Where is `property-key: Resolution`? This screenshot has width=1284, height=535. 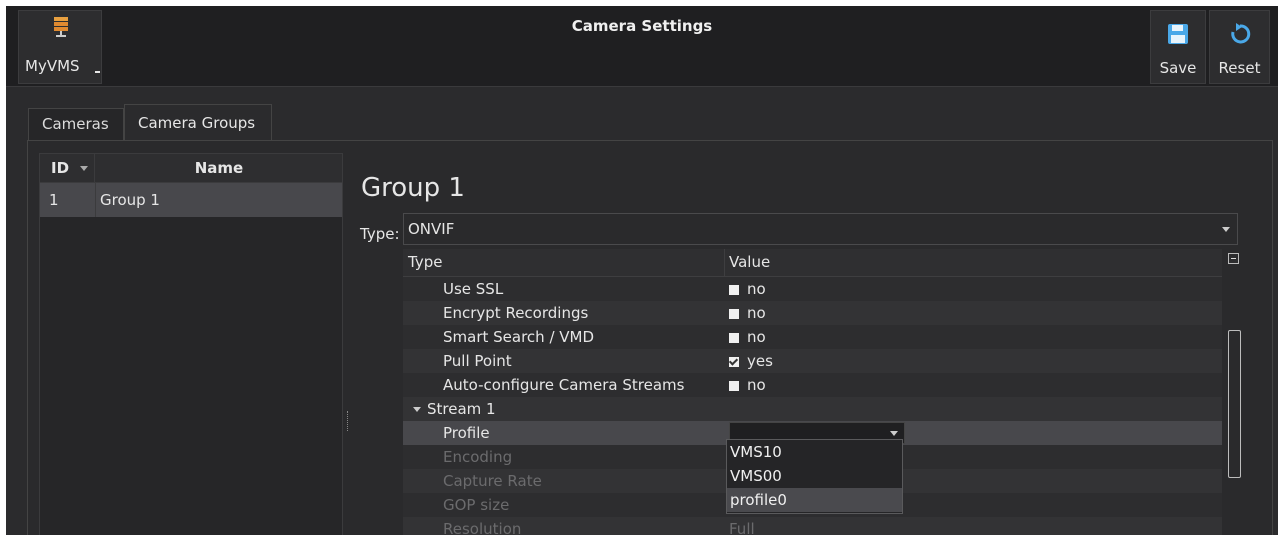 property-key: Resolution is located at coordinates (482, 527).